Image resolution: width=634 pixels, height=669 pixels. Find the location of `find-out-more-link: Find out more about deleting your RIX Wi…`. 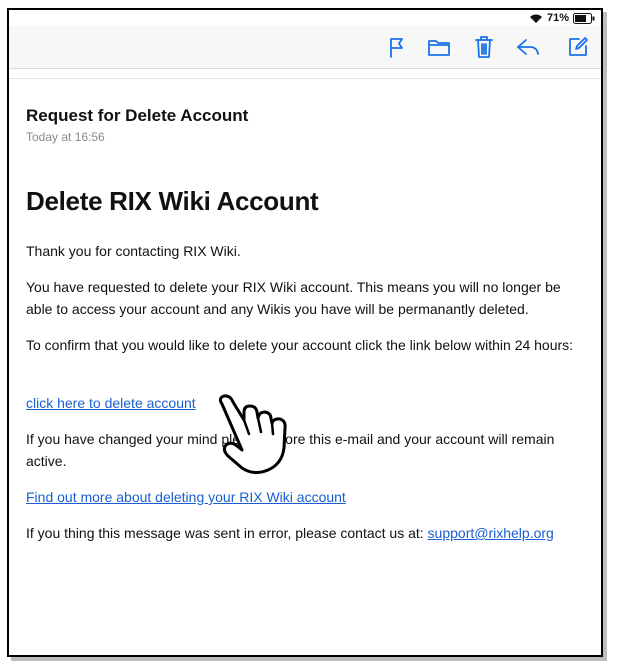

find-out-more-link: Find out more about deleting your RIX Wi… is located at coordinates (186, 497).